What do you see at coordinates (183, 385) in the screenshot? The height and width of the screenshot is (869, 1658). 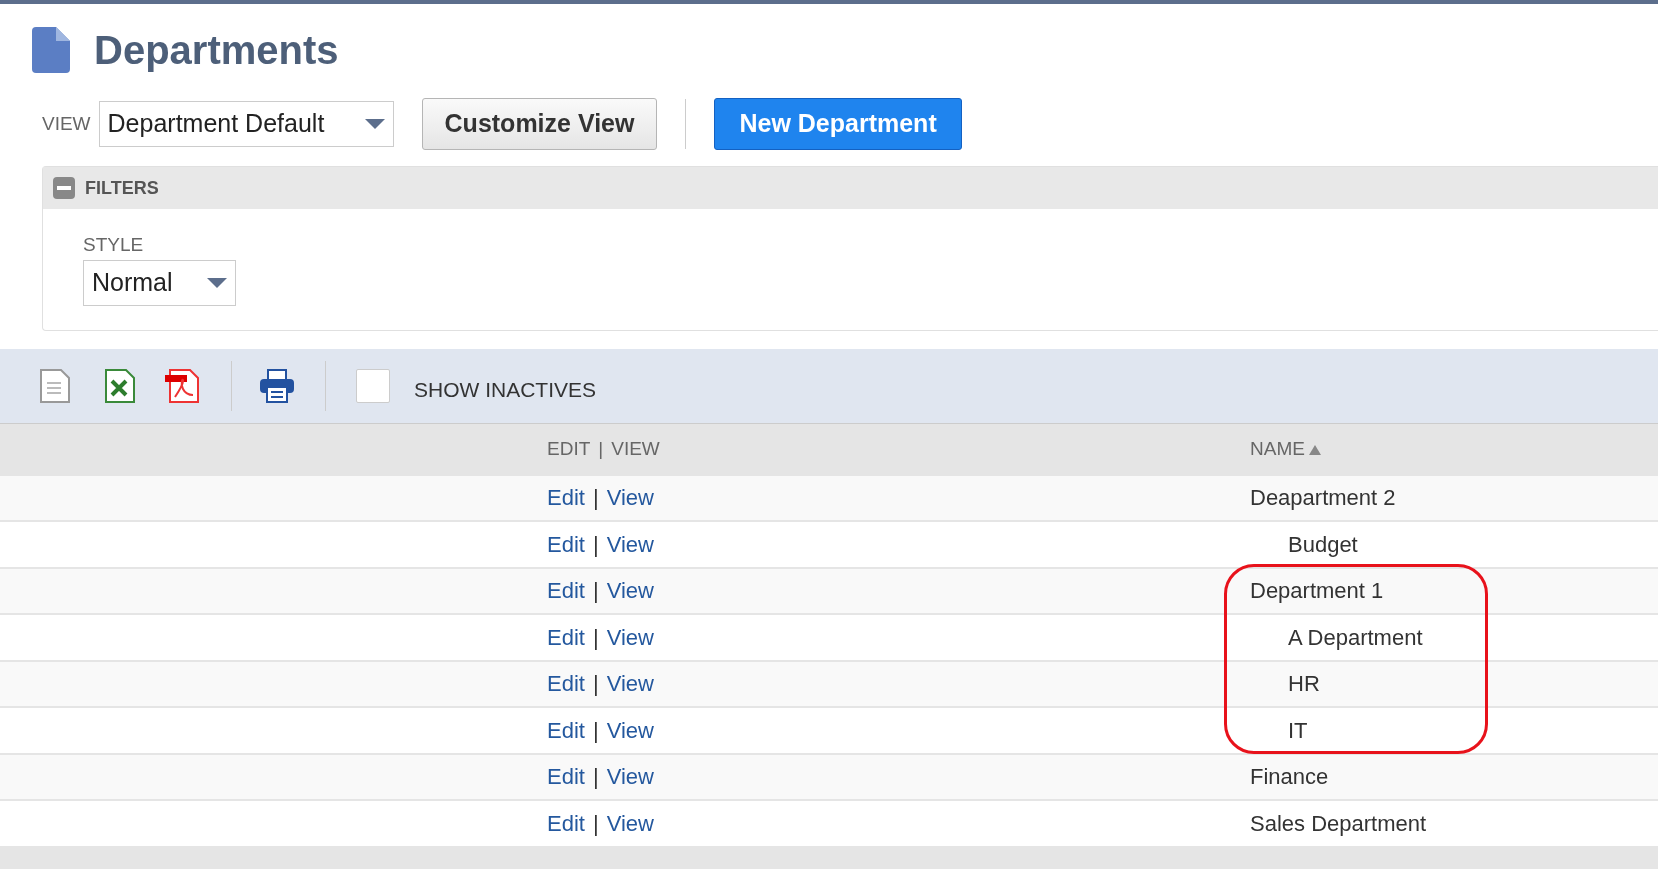 I see `pdf-icon` at bounding box center [183, 385].